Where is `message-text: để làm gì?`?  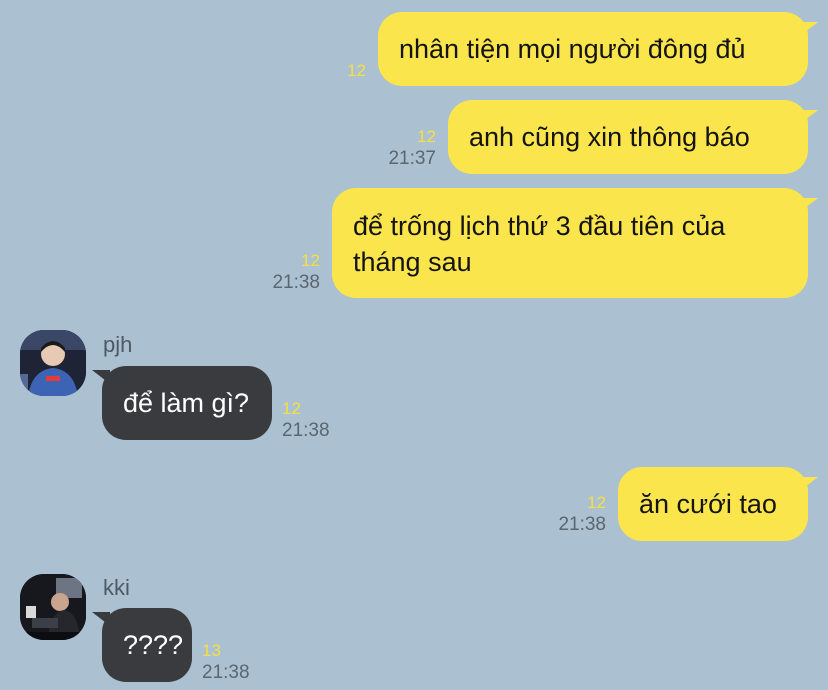
message-text: để làm gì? is located at coordinates (186, 403).